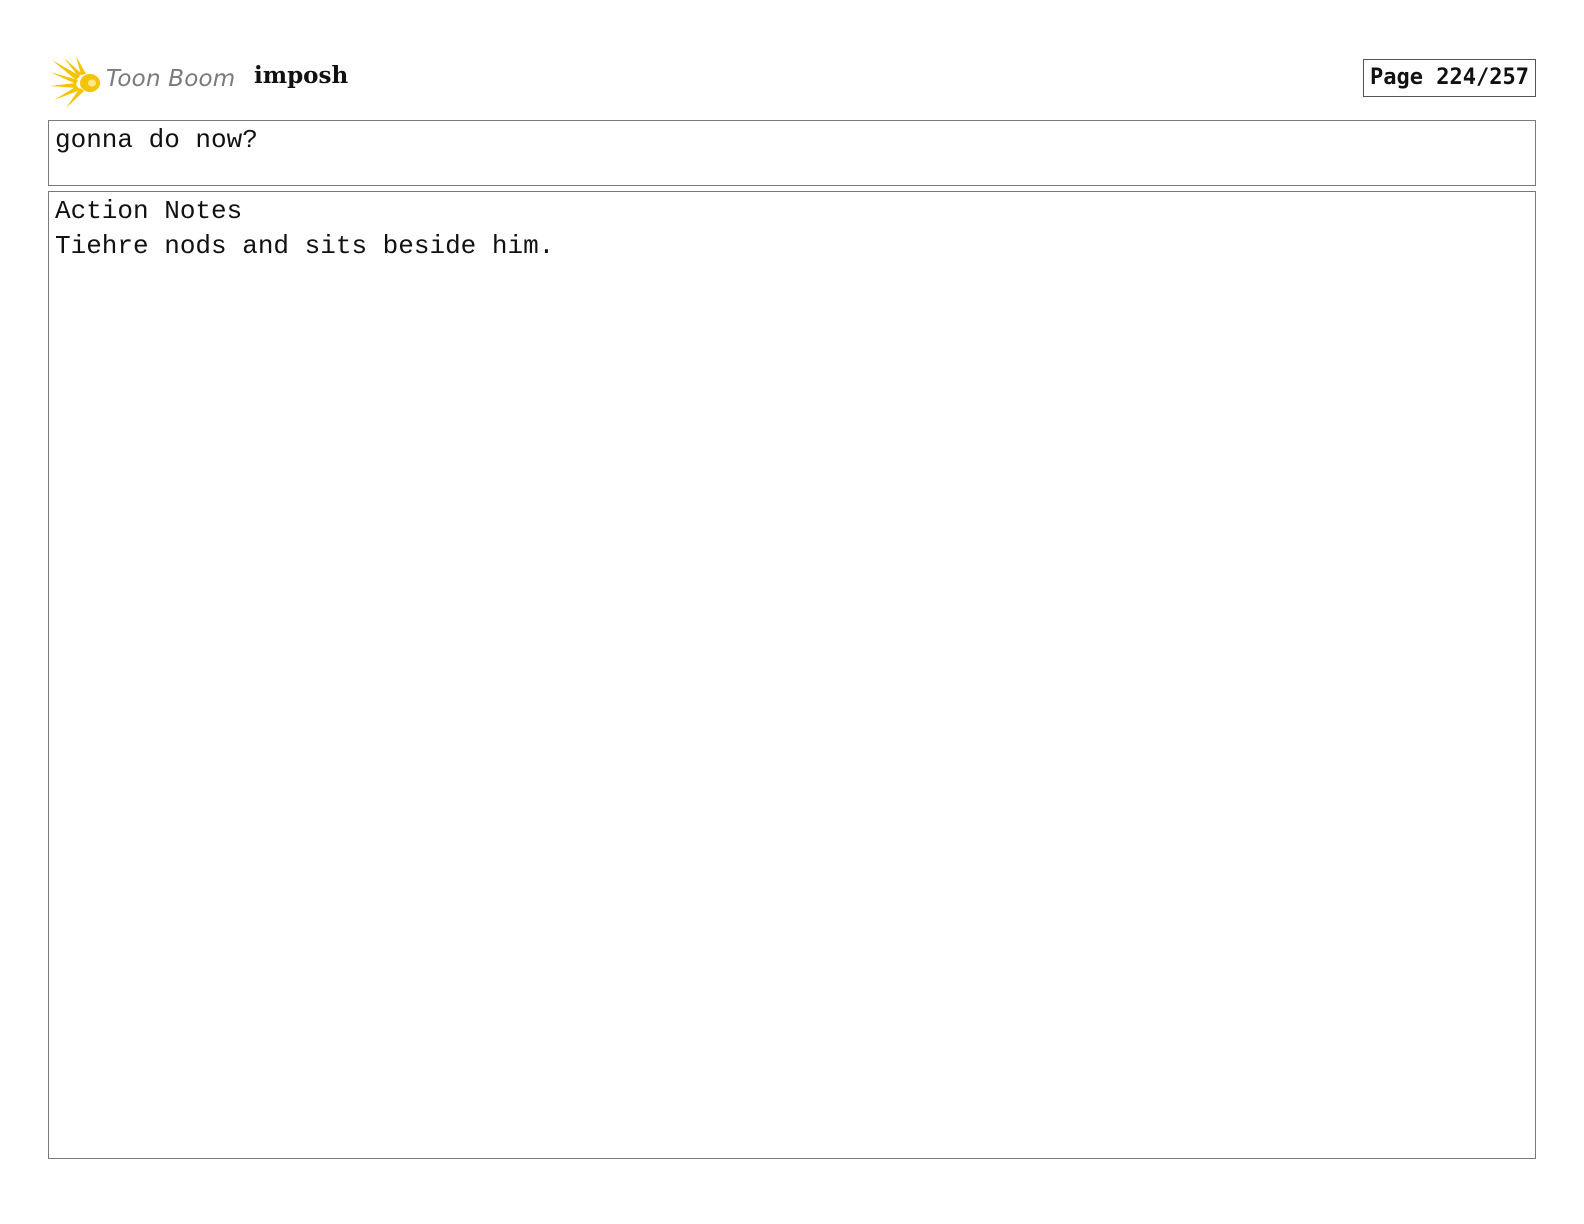 The height and width of the screenshot is (1224, 1584). I want to click on project-title: imposh, so click(301, 75).